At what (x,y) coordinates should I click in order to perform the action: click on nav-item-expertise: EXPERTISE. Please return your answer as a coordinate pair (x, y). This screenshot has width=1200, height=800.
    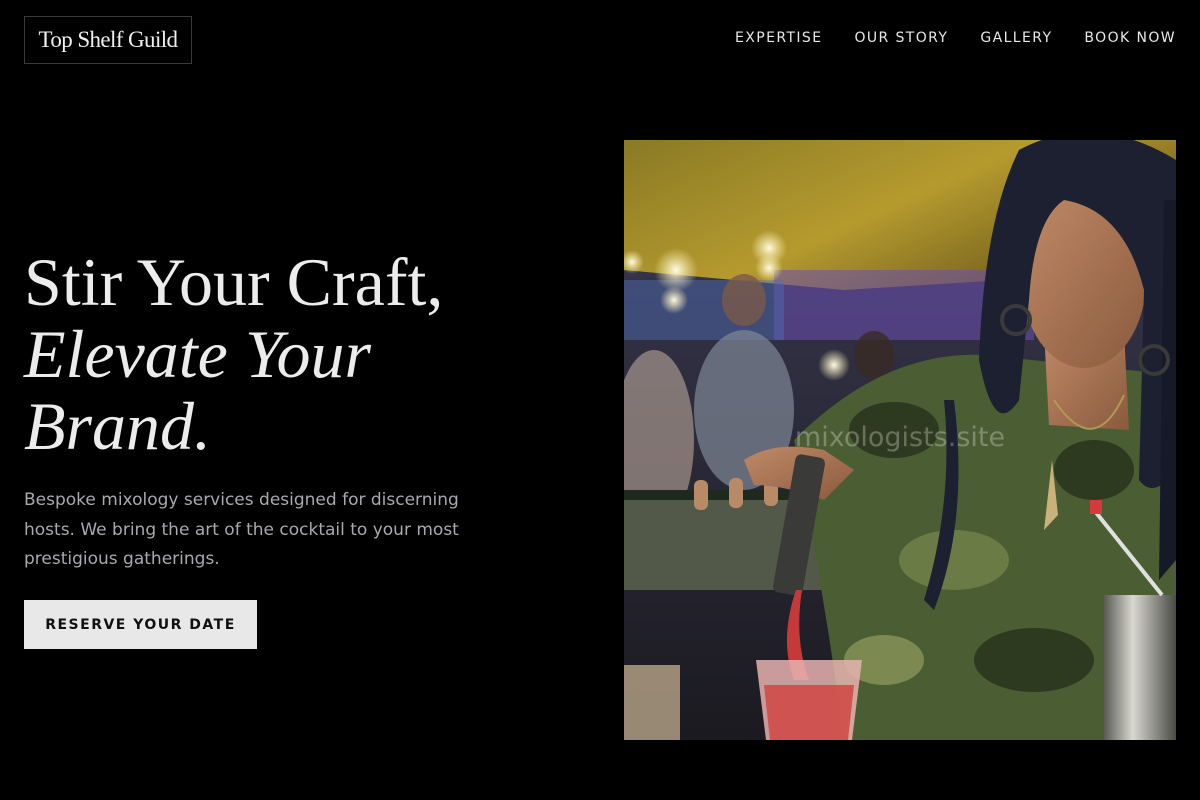
    Looking at the image, I should click on (778, 38).